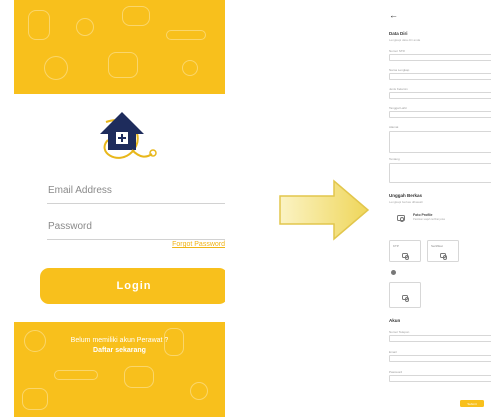 This screenshot has width=491, height=417. What do you see at coordinates (429, 219) in the screenshot?
I see `profile-photo-hint: Pastikan wajah terlihat jelas` at bounding box center [429, 219].